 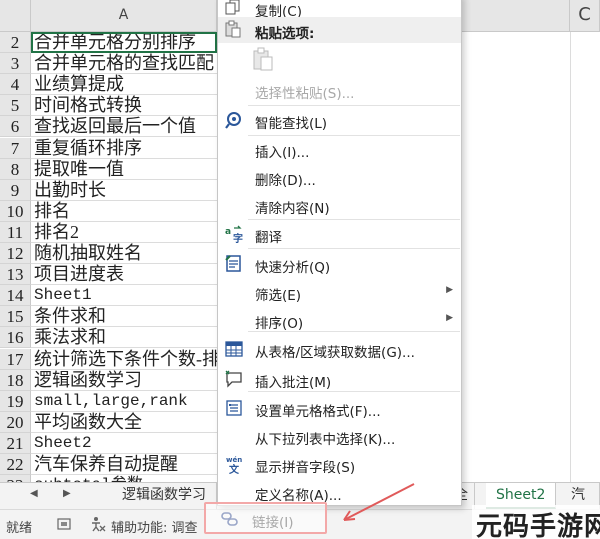 What do you see at coordinates (339, 464) in the screenshot?
I see `menu-phonetic: wén 文 显示拼音字段(S)` at bounding box center [339, 464].